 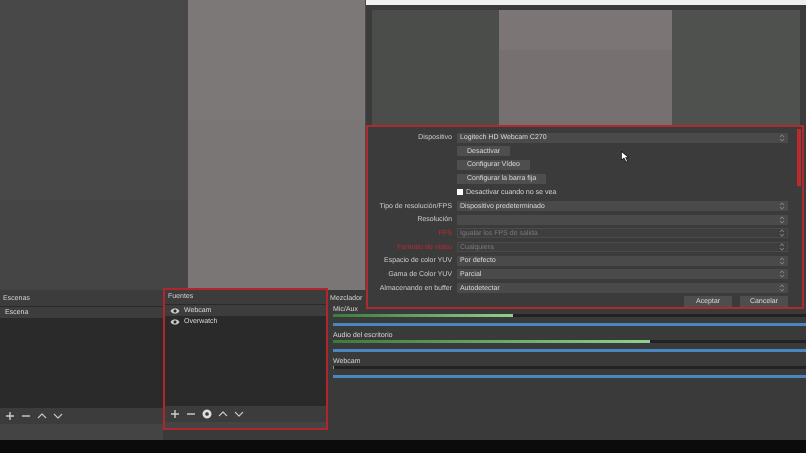 What do you see at coordinates (207, 414) in the screenshot?
I see `settings-icon` at bounding box center [207, 414].